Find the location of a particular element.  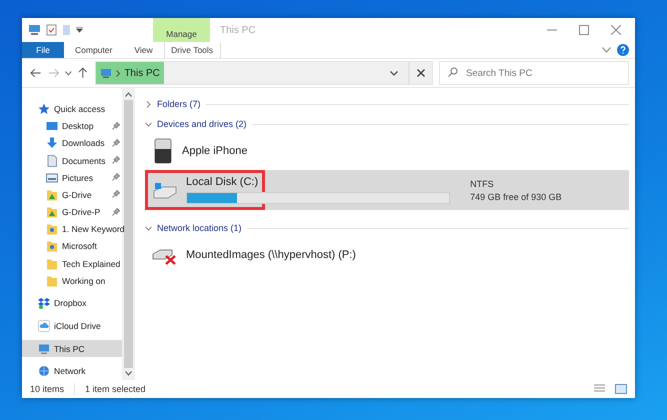

help-icon is located at coordinates (623, 50).